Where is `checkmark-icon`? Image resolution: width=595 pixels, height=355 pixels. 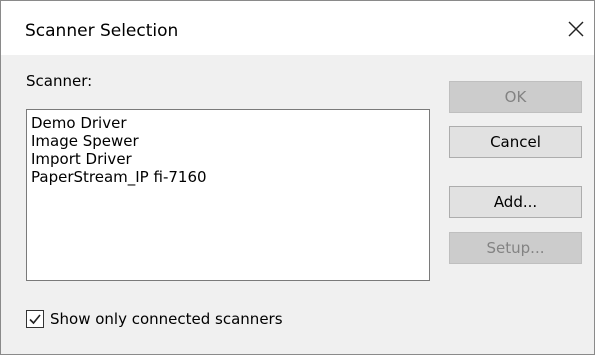
checkmark-icon is located at coordinates (35, 319).